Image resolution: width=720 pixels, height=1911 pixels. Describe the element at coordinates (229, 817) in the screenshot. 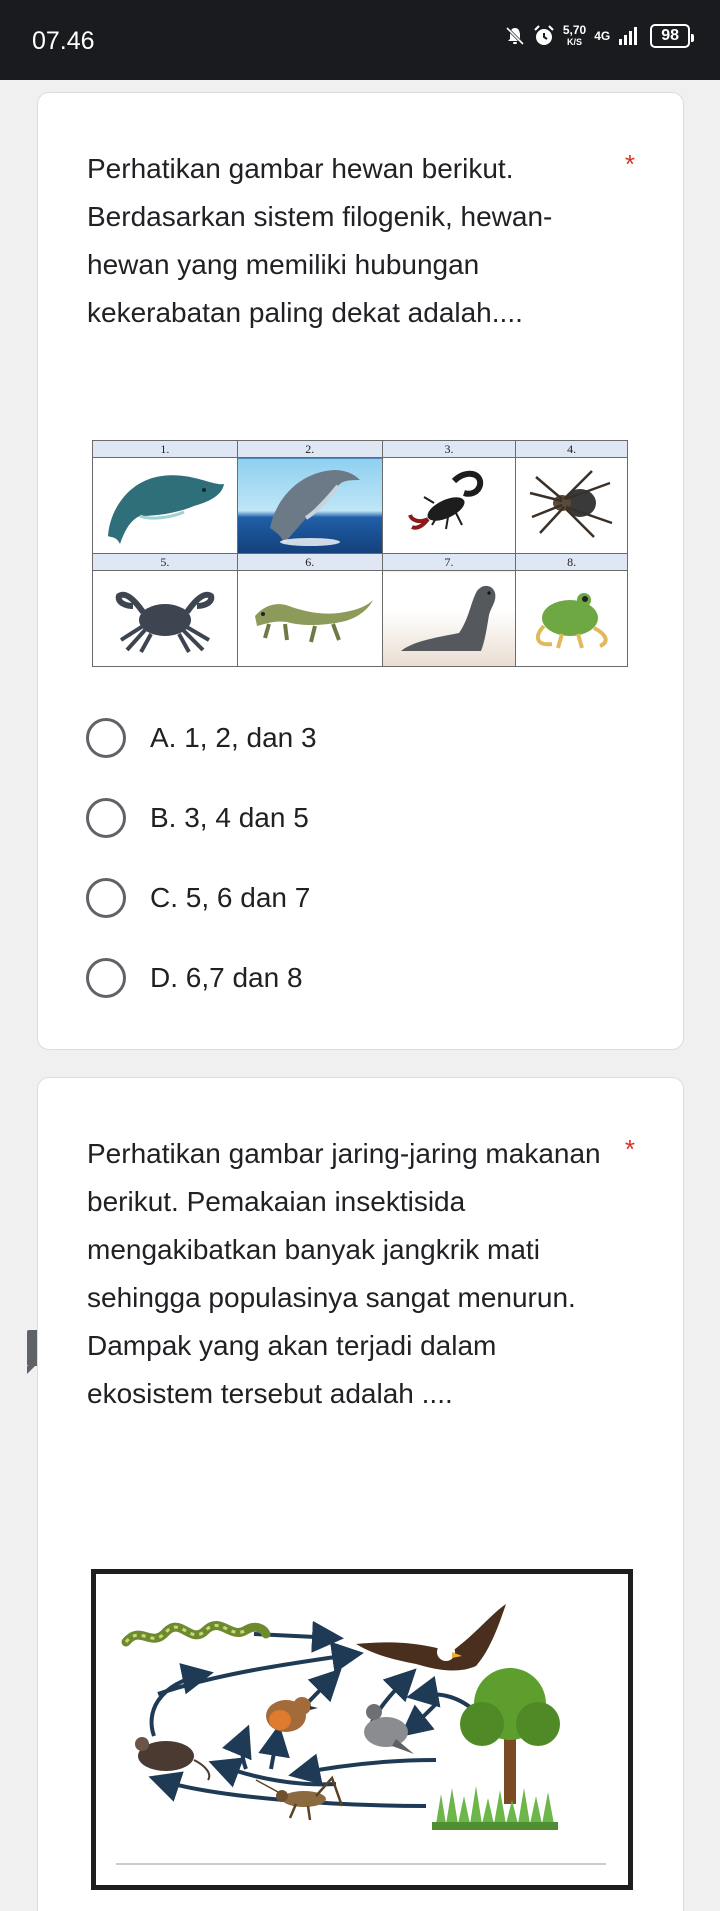

I see `option-label: B. 3, 4 dan 5` at that location.